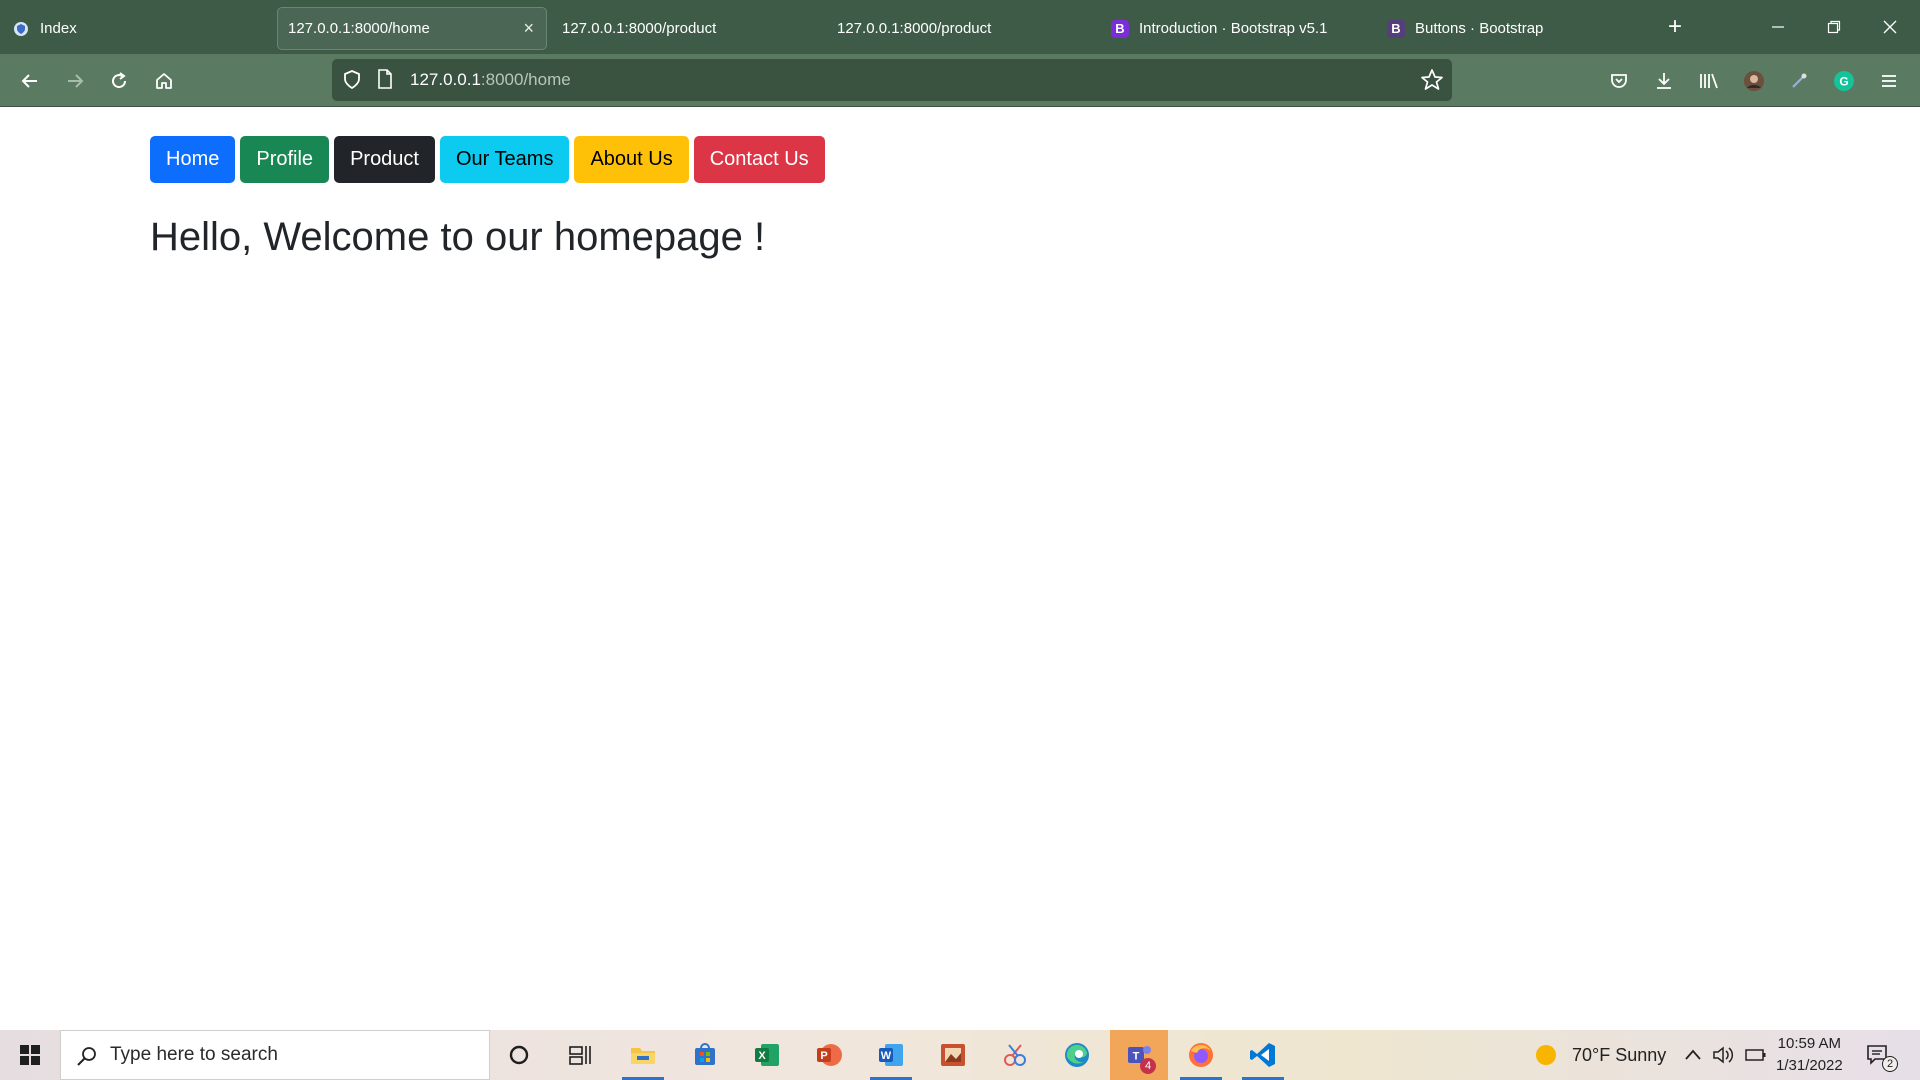 The height and width of the screenshot is (1080, 1920). I want to click on edge-icon, so click(1077, 1055).